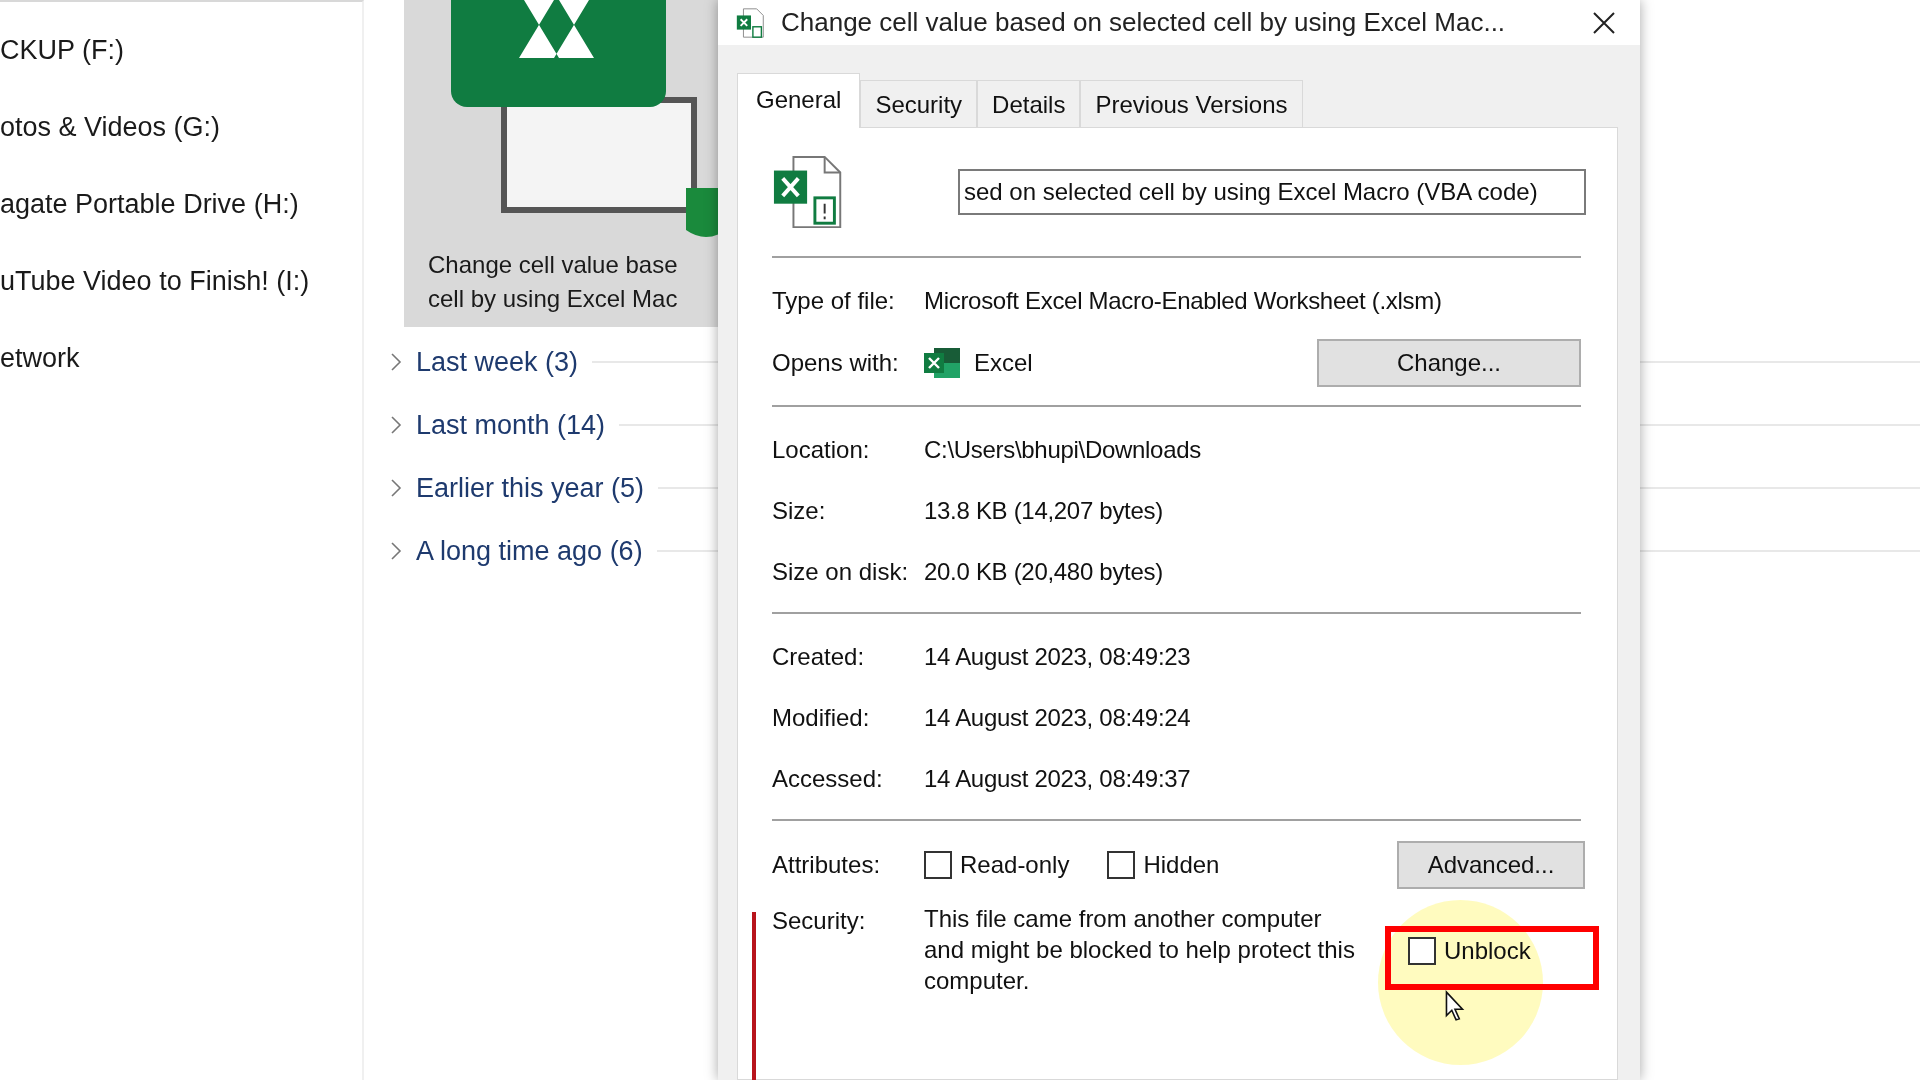 Image resolution: width=1920 pixels, height=1080 pixels. What do you see at coordinates (821, 449) in the screenshot?
I see `field-label: Location:` at bounding box center [821, 449].